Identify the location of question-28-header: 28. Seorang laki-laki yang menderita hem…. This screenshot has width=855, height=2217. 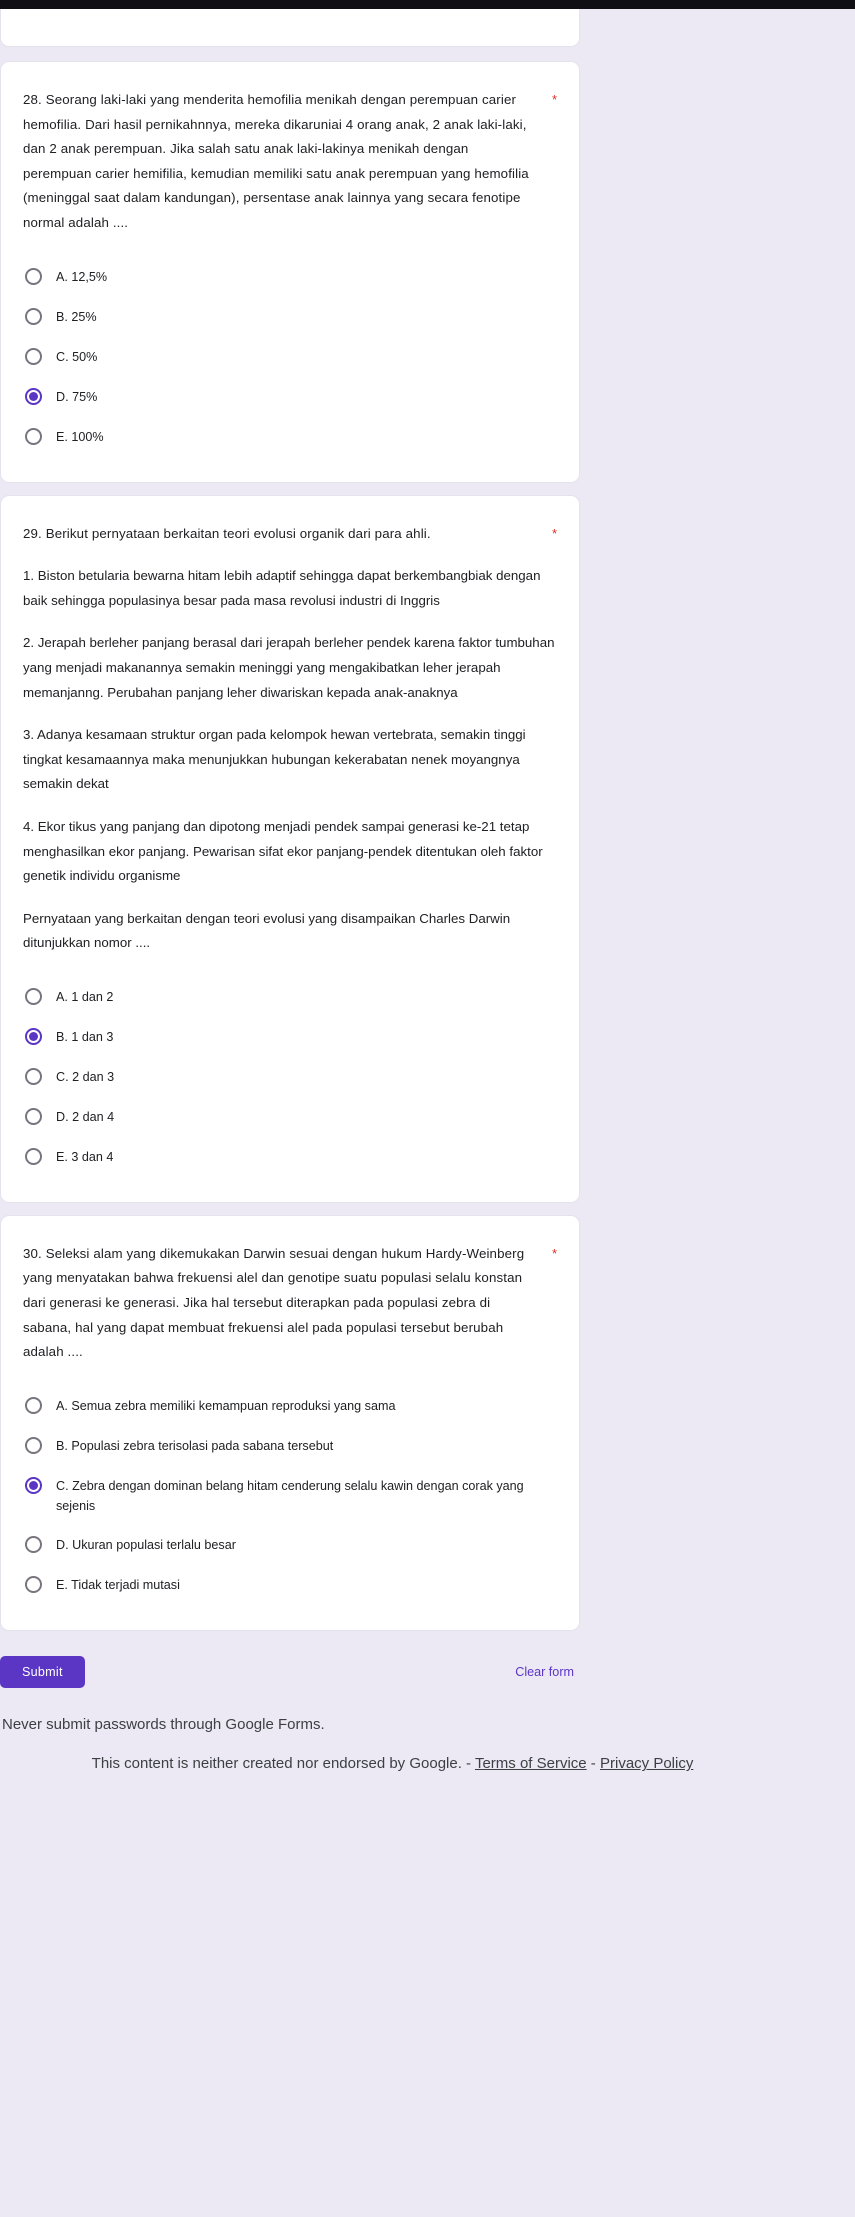
(290, 162).